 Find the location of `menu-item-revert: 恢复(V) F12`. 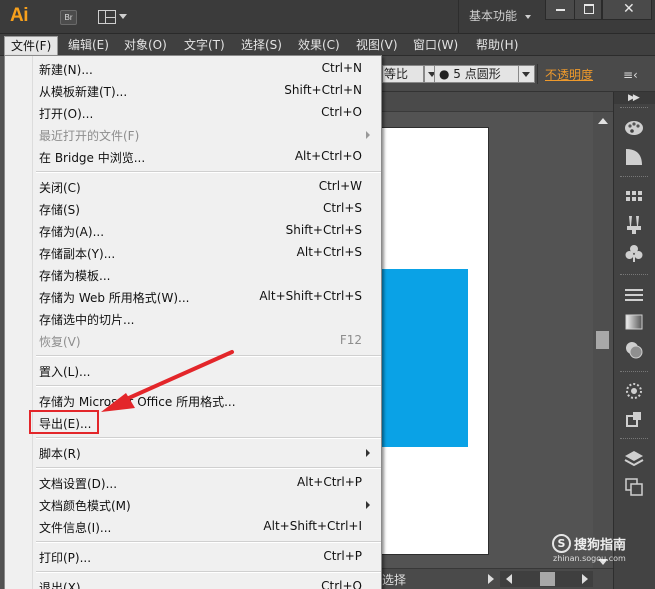

menu-item-revert: 恢复(V) F12 is located at coordinates (193, 341).